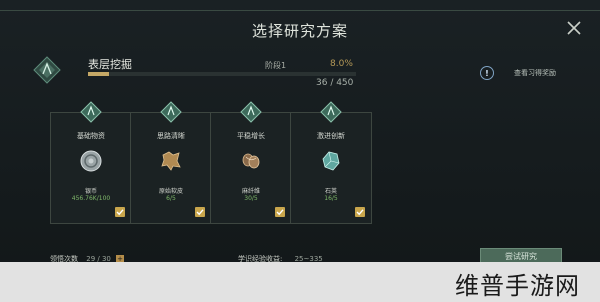 Image resolution: width=600 pixels, height=302 pixels. I want to click on leather-icon, so click(171, 161).